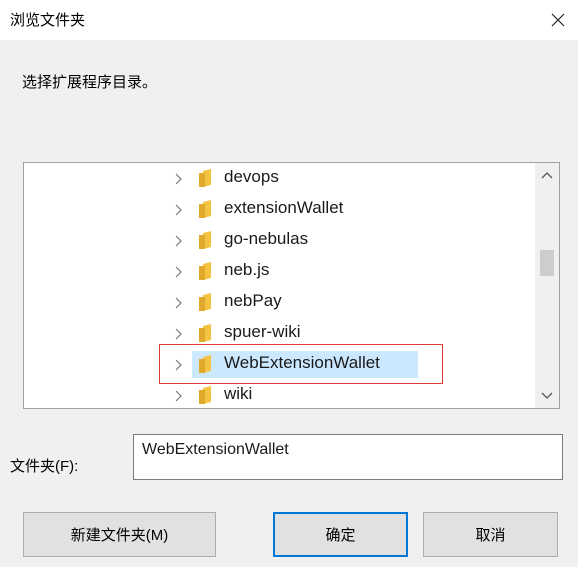 This screenshot has height=567, width=578. Describe the element at coordinates (490, 534) in the screenshot. I see `cancel-button: 取消` at that location.